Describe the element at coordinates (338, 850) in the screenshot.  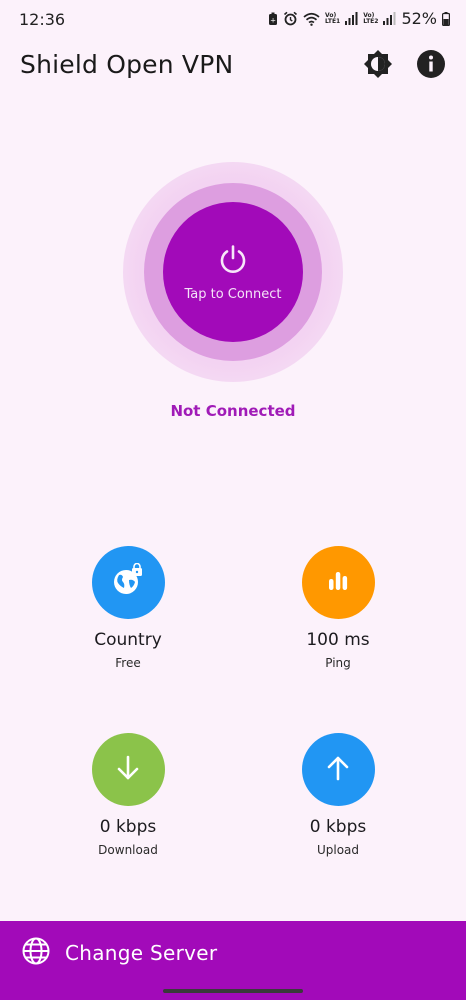
I see `upload-label: Upload` at that location.